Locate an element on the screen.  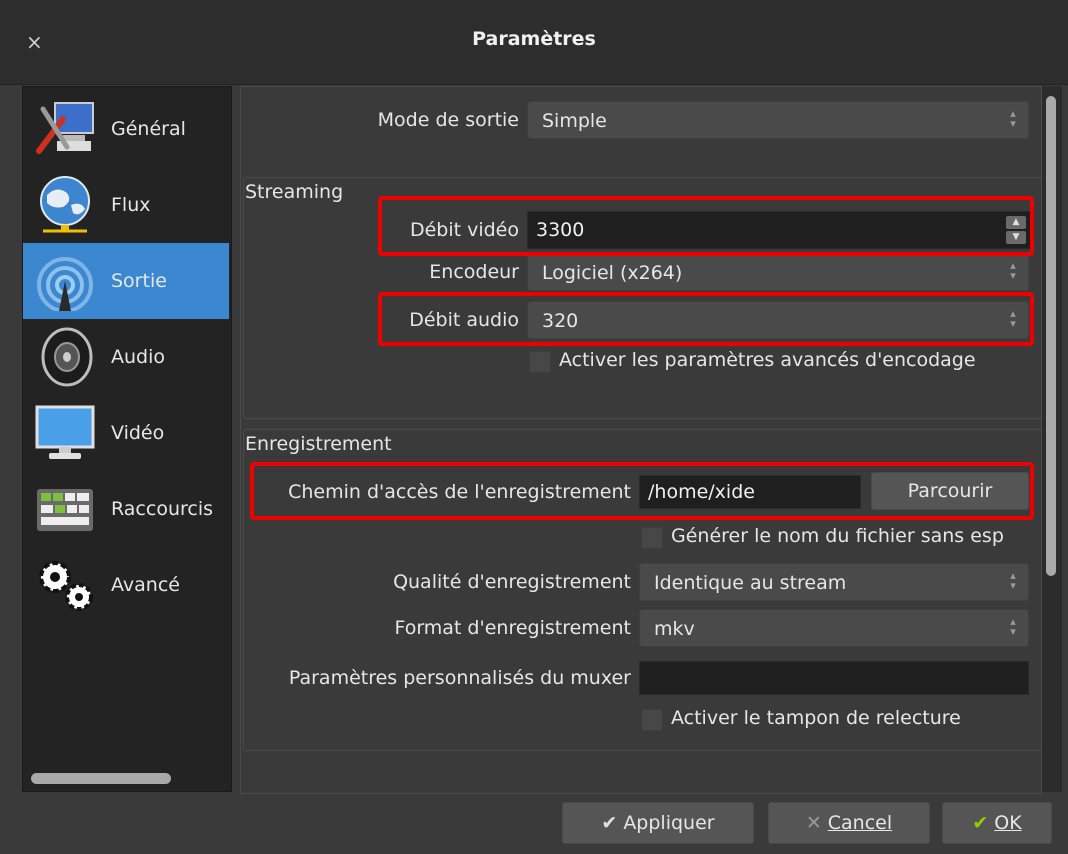
streaming-group-title: Streaming is located at coordinates (294, 192).